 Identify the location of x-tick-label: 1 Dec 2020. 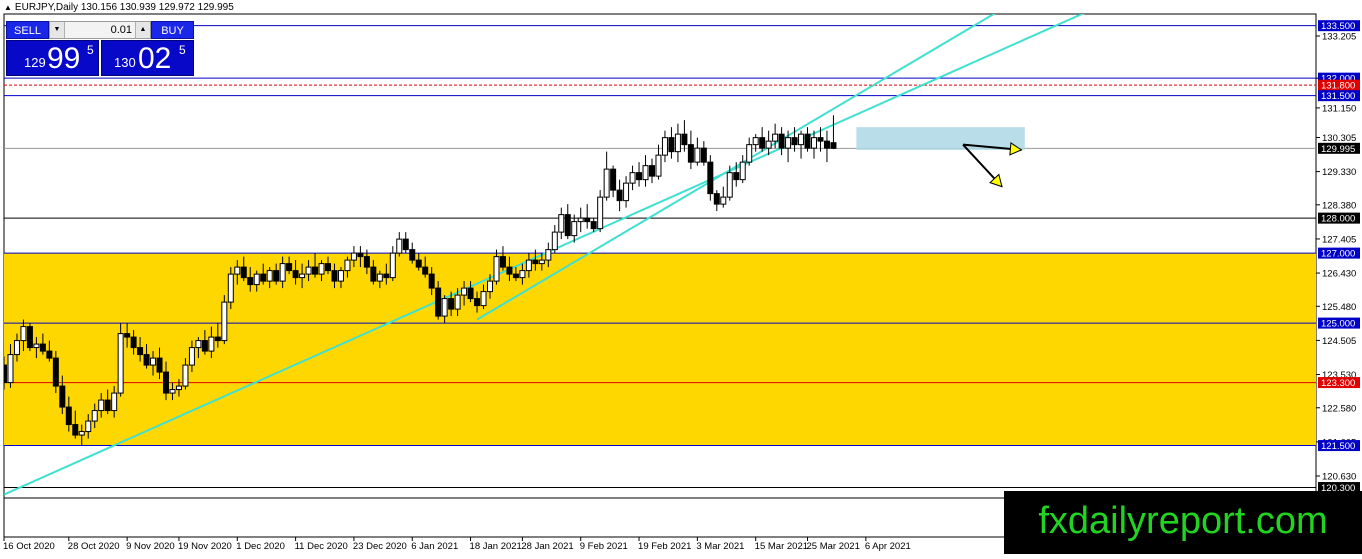
(260, 546).